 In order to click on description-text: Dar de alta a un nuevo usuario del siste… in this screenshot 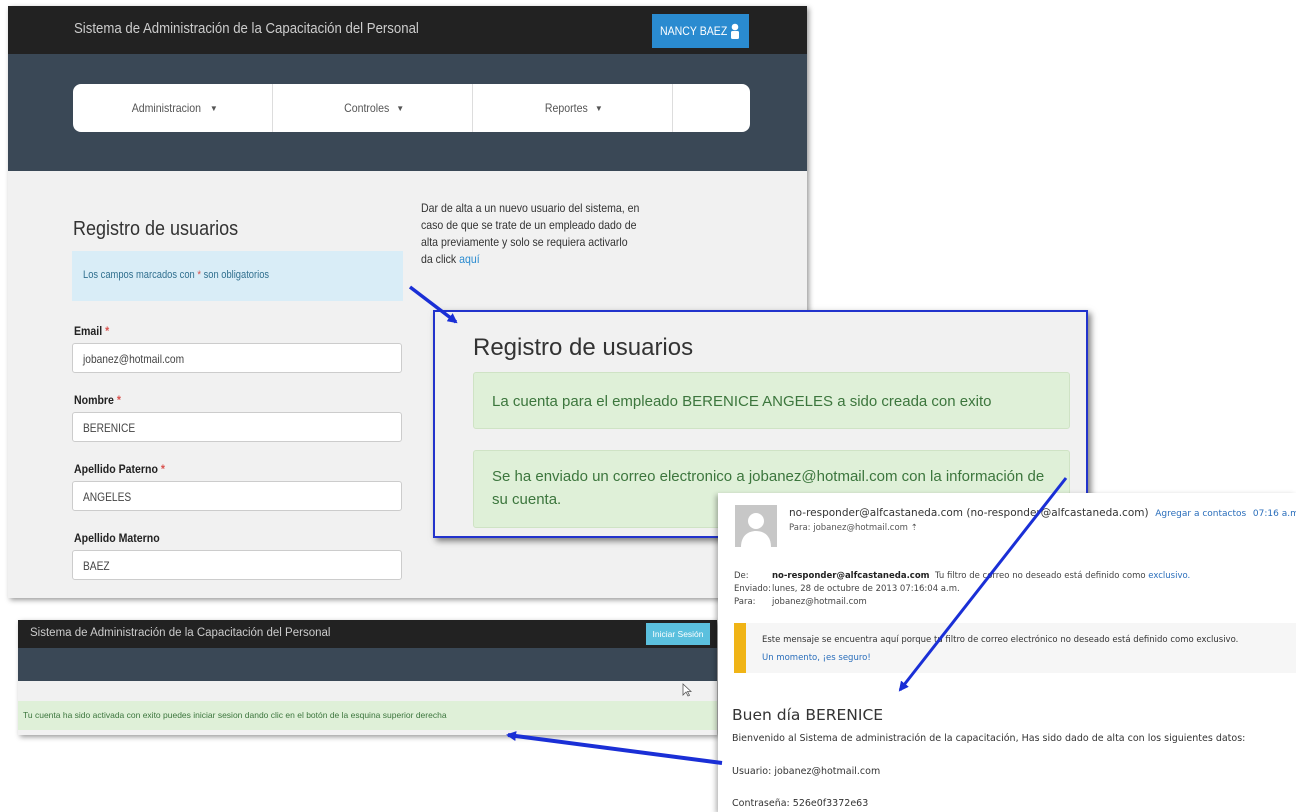, I will do `click(531, 234)`.